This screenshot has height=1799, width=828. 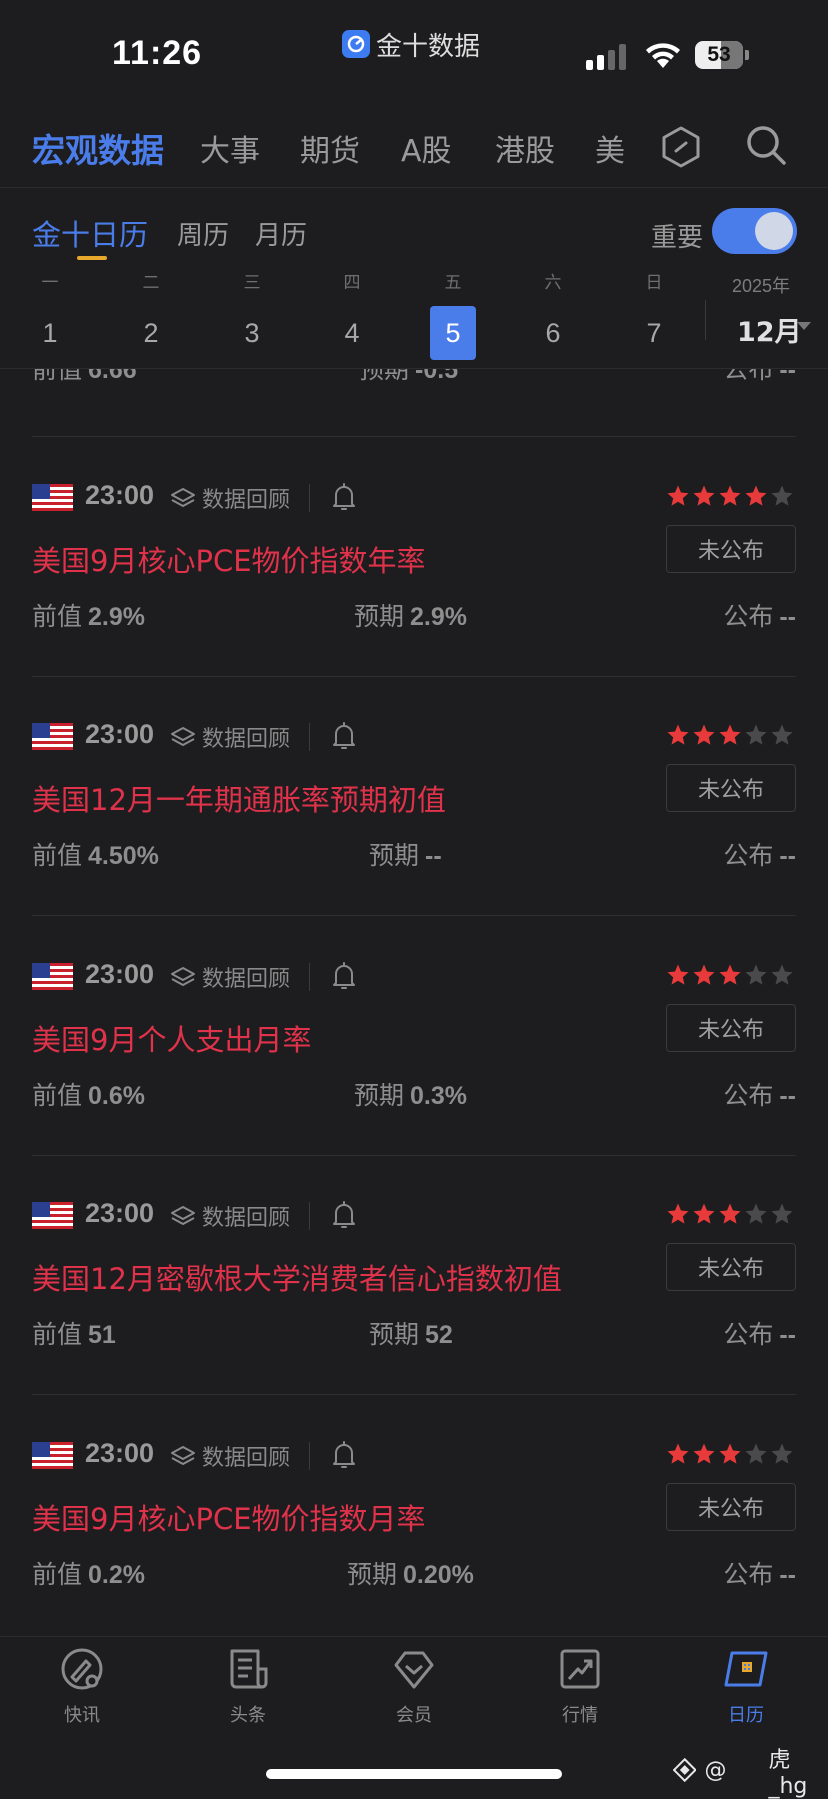 I want to click on event-title: 美国12月一年期通胀率预期初值, so click(x=239, y=798).